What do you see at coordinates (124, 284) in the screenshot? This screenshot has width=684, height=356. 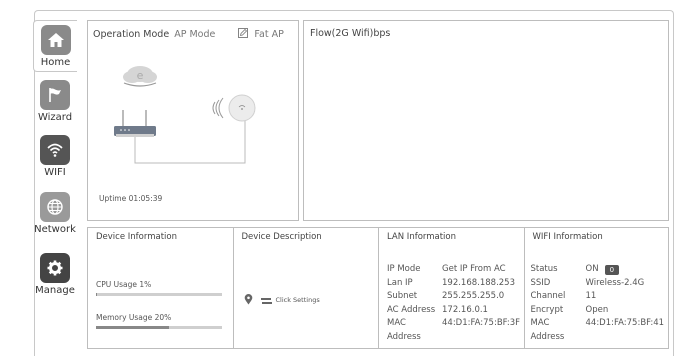 I see `cpu-usage-label: CPU Usage 1%` at bounding box center [124, 284].